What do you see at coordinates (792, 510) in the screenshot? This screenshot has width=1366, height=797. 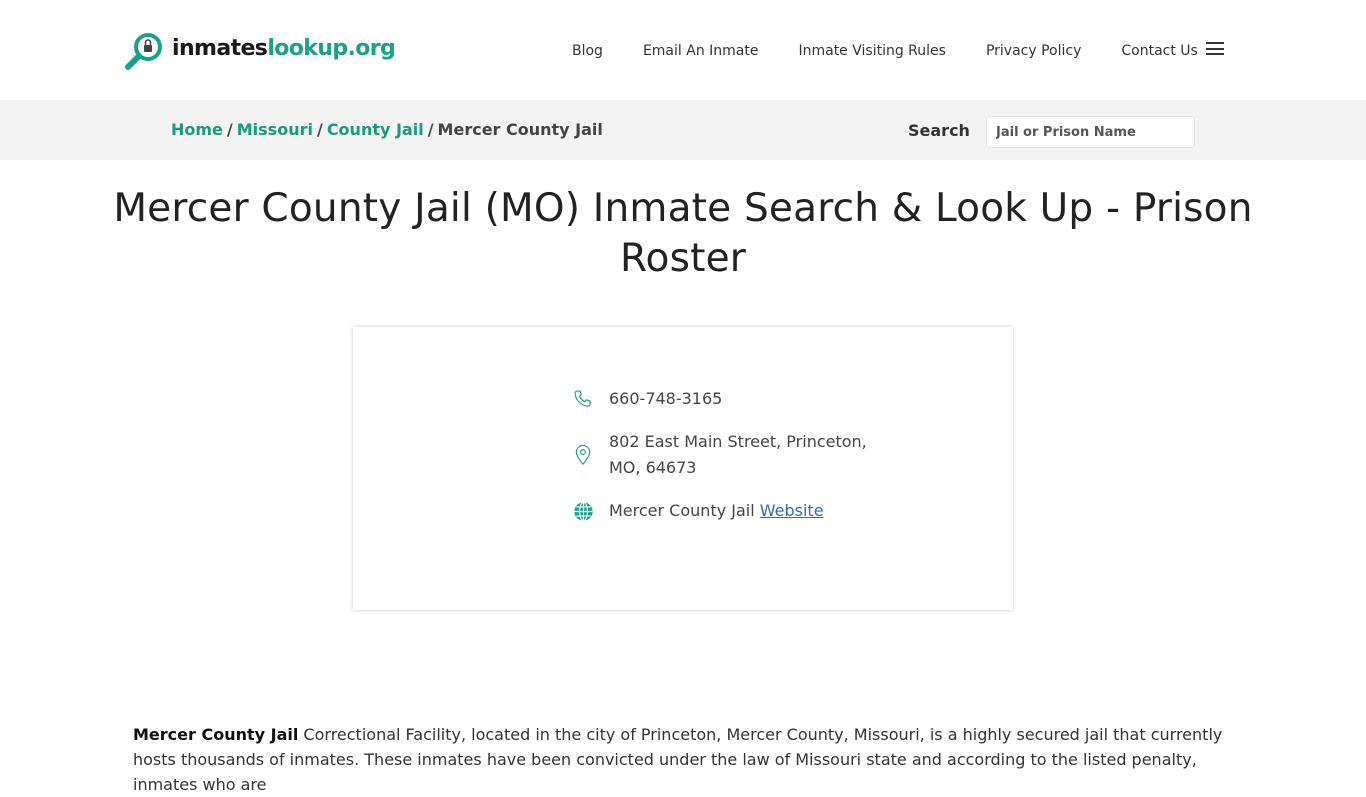 I see `website-link: Website` at bounding box center [792, 510].